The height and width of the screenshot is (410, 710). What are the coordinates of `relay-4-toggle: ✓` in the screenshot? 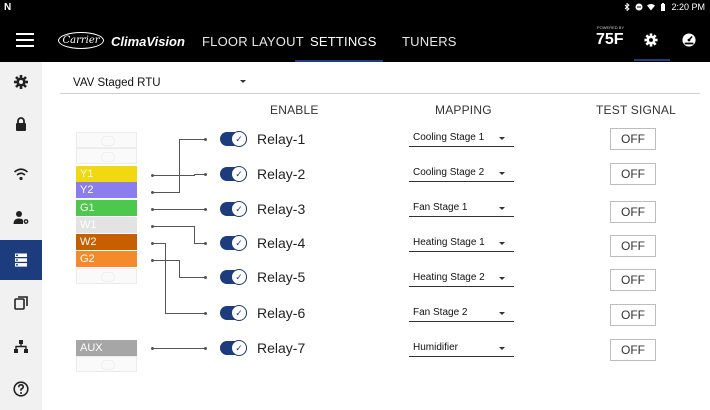 It's located at (233, 243).